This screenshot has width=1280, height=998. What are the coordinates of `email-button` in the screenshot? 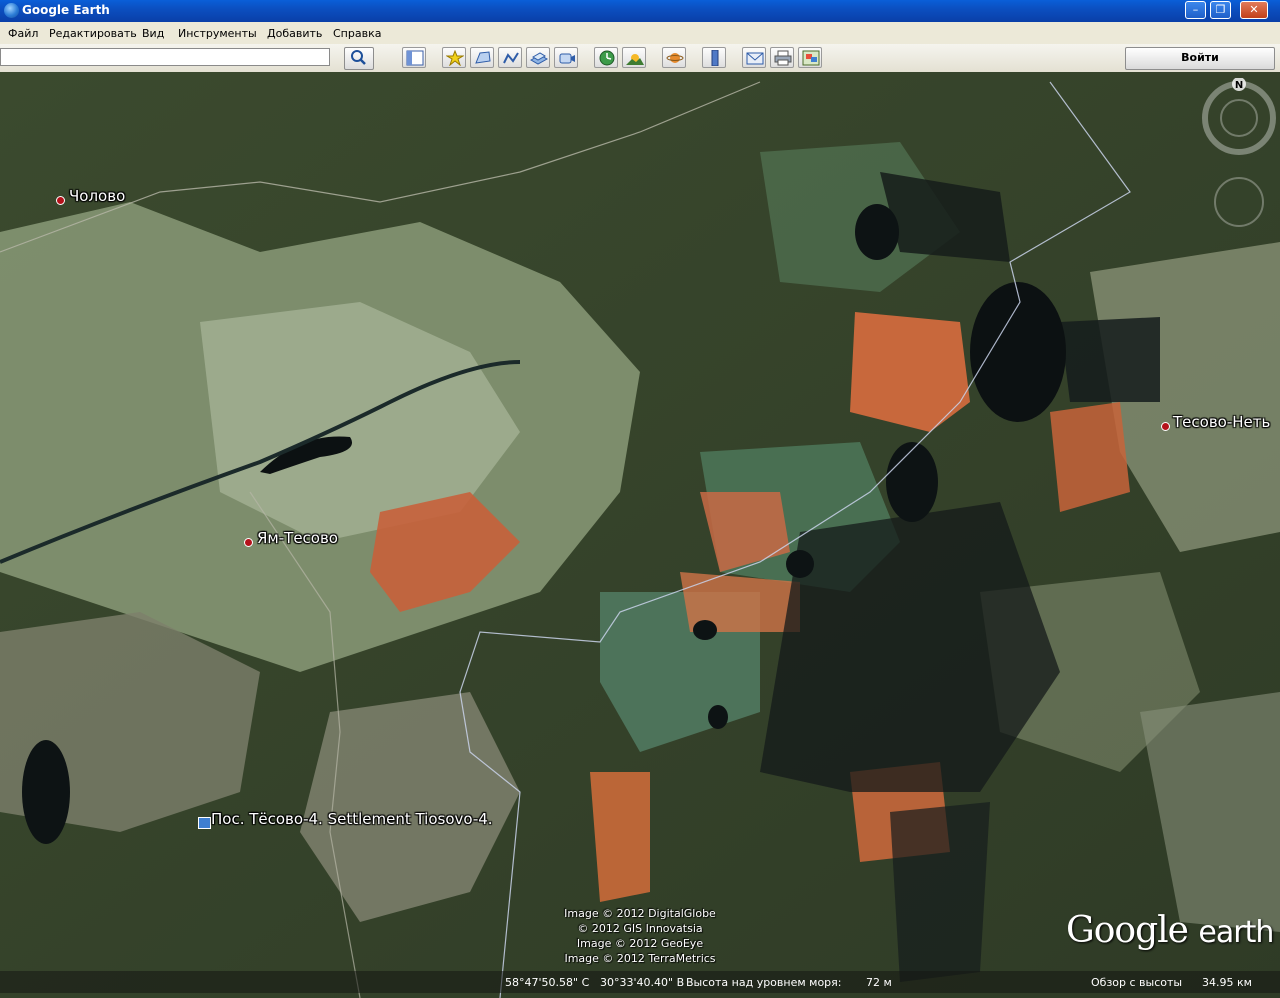 It's located at (754, 57).